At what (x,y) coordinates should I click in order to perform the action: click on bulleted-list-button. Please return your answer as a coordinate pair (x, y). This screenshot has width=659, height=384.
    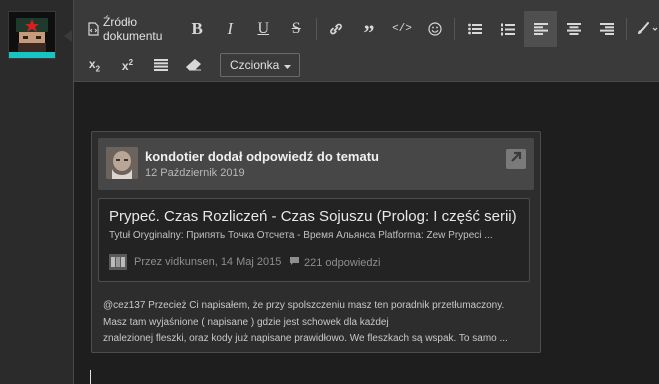
    Looking at the image, I should click on (474, 29).